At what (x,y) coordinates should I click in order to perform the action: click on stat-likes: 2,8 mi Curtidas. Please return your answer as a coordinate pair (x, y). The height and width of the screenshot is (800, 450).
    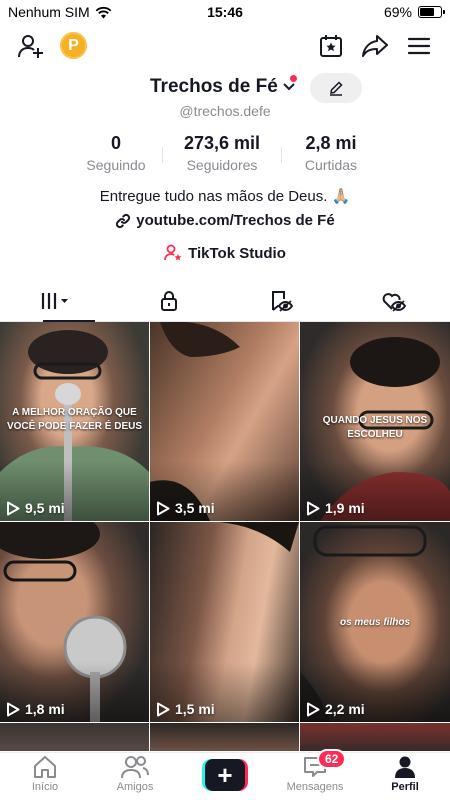
    Looking at the image, I should click on (331, 153).